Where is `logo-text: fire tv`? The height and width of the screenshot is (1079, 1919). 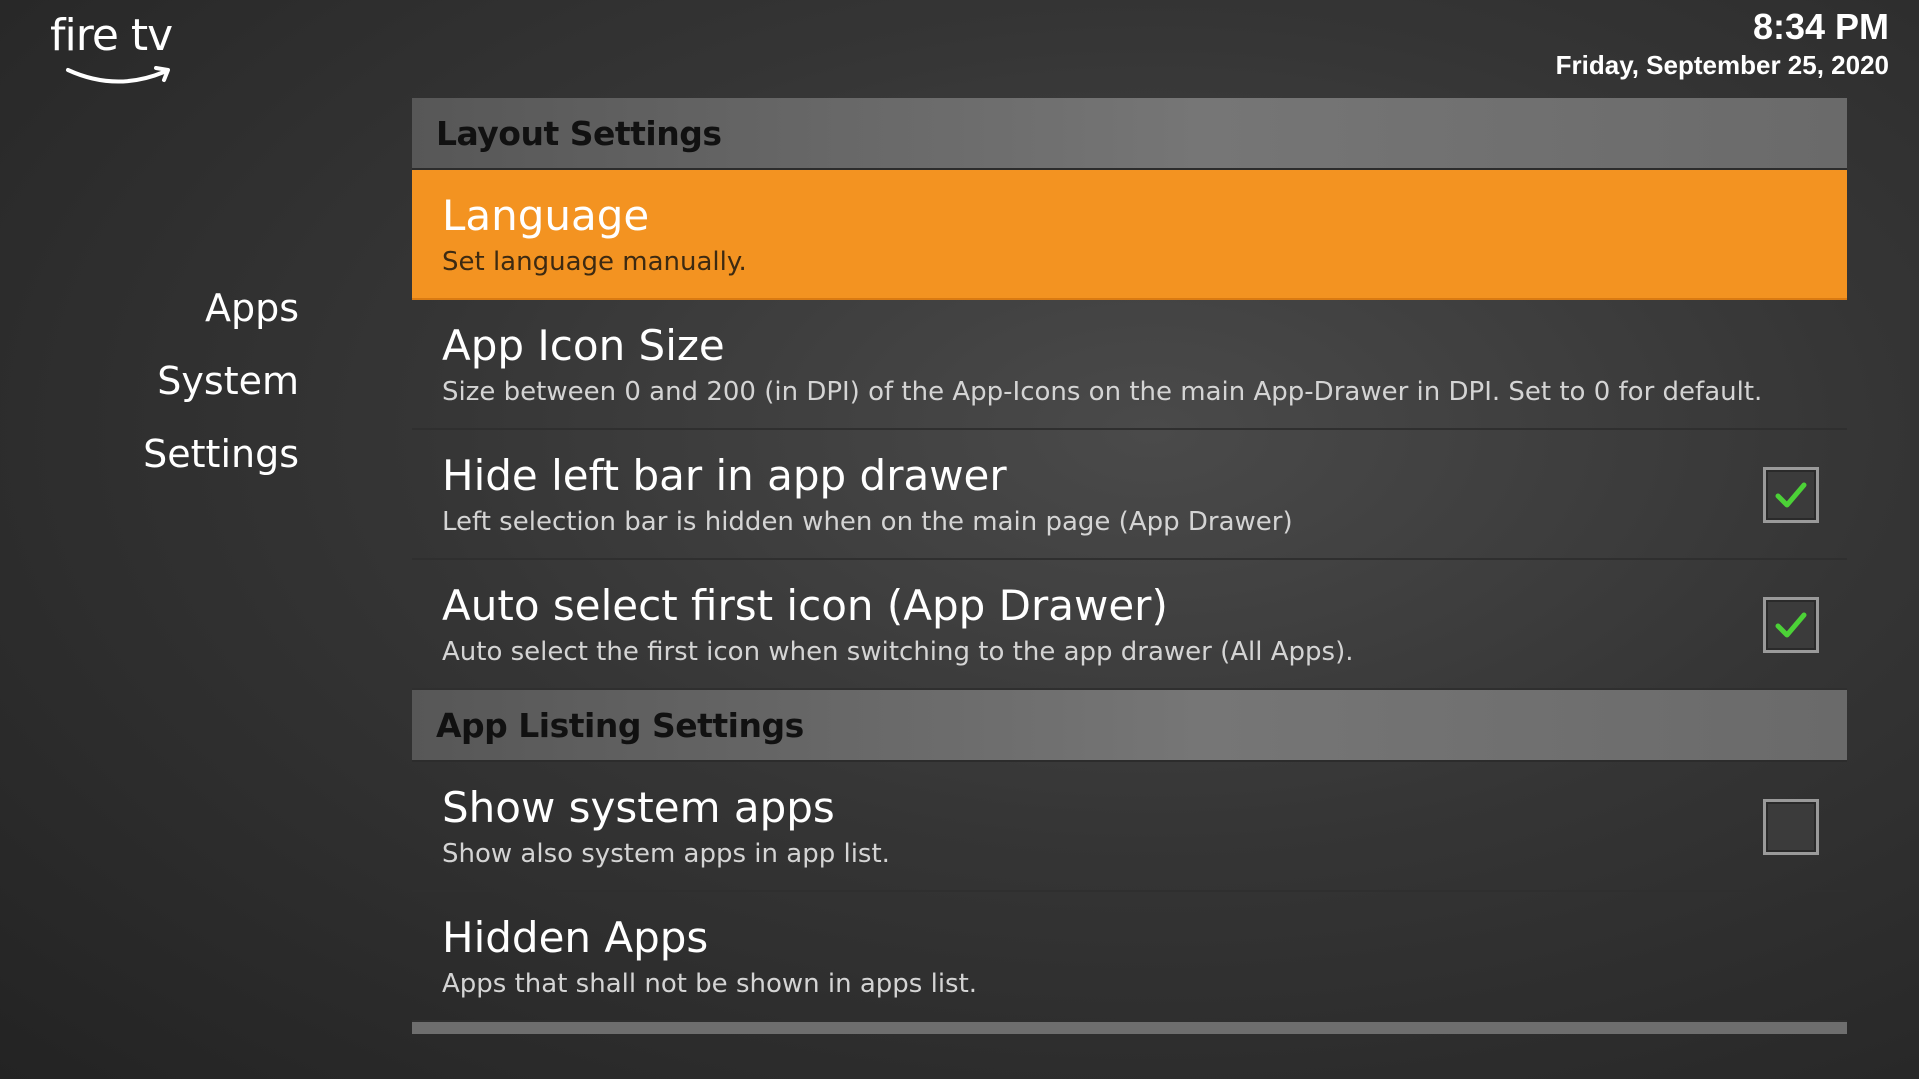 logo-text: fire tv is located at coordinates (111, 35).